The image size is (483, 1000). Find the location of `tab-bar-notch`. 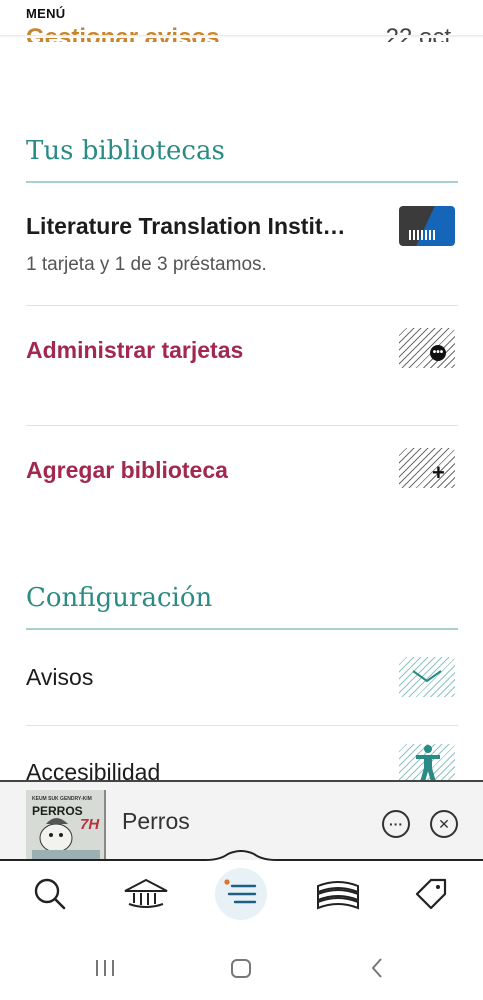

tab-bar-notch is located at coordinates (241, 855).